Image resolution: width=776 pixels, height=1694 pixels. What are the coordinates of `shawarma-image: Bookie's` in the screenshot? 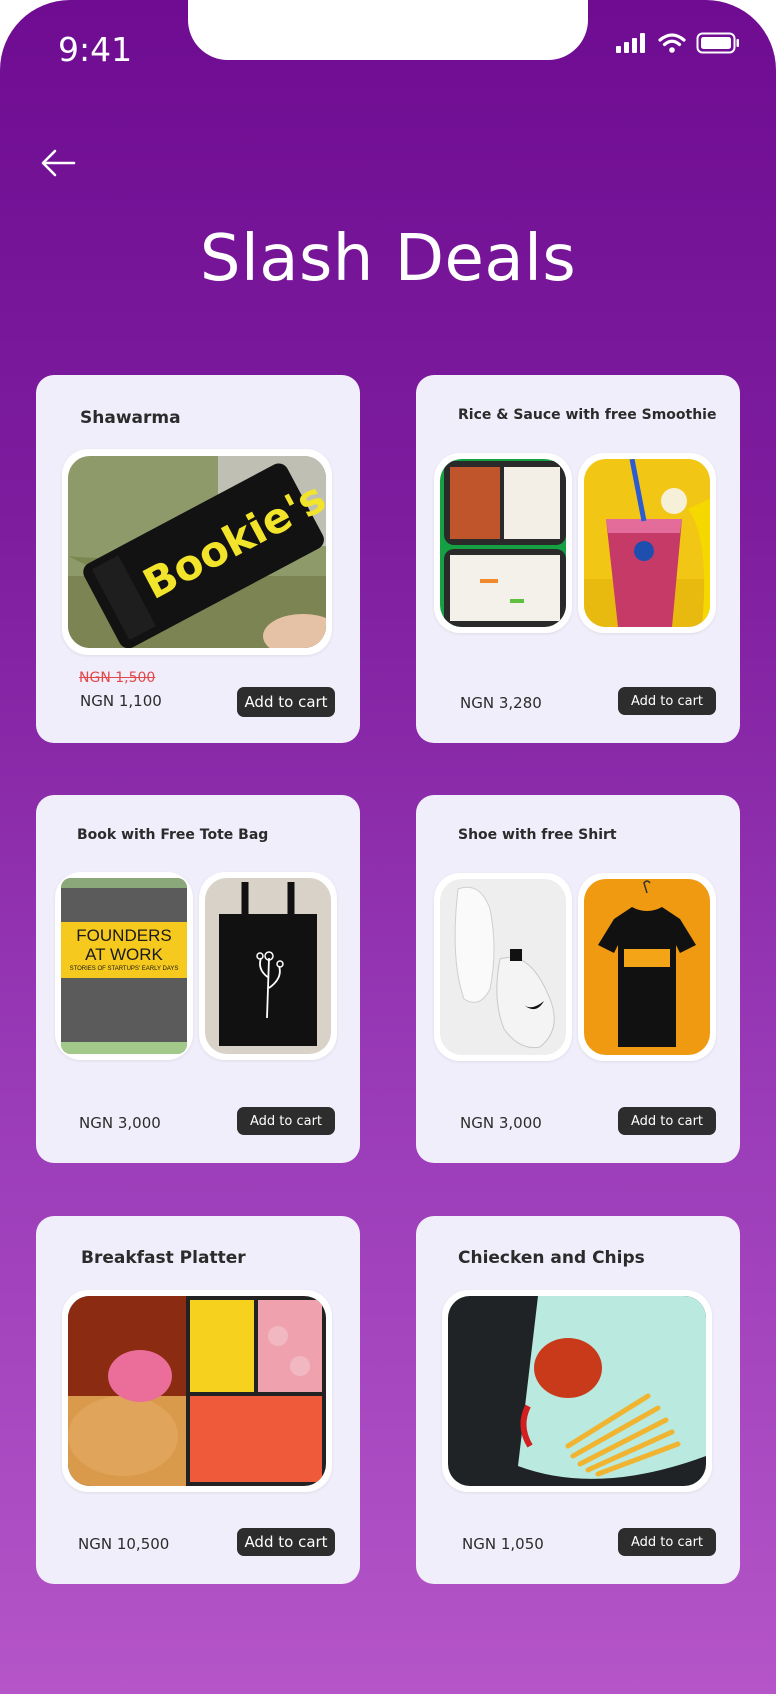 It's located at (197, 552).